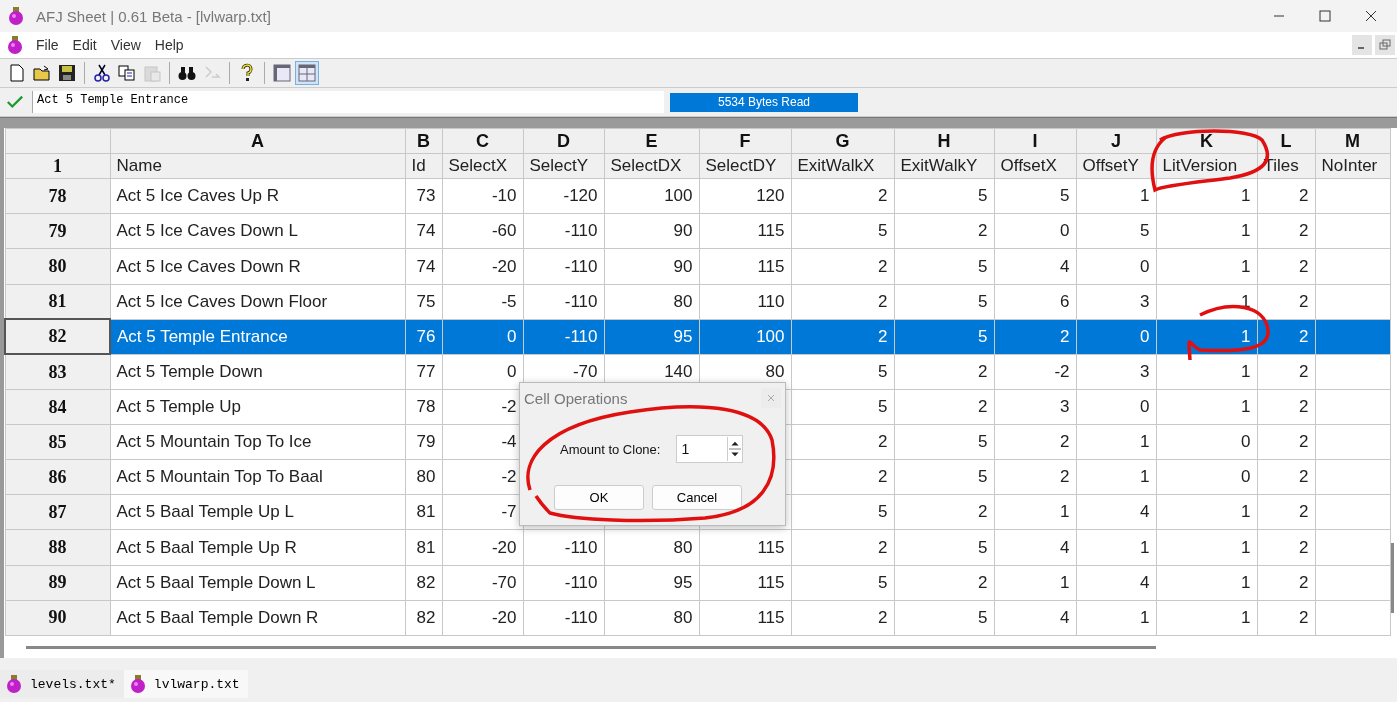 Image resolution: width=1397 pixels, height=702 pixels. Describe the element at coordinates (189, 371) in the screenshot. I see `table-cell: Act 5 Temple Down` at that location.